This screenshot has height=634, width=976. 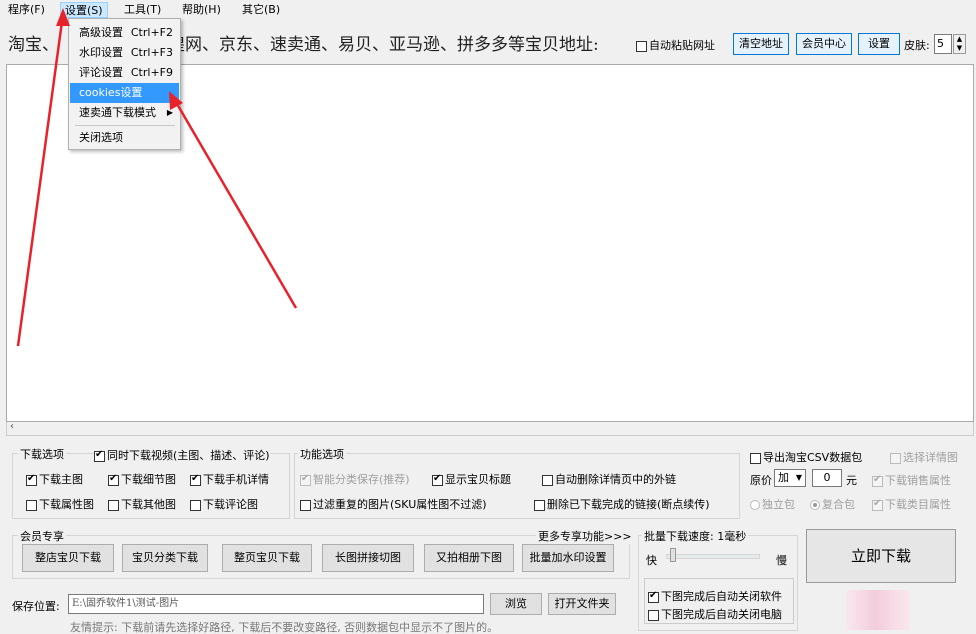 I want to click on single-pkg-label: 独立包, so click(x=778, y=504).